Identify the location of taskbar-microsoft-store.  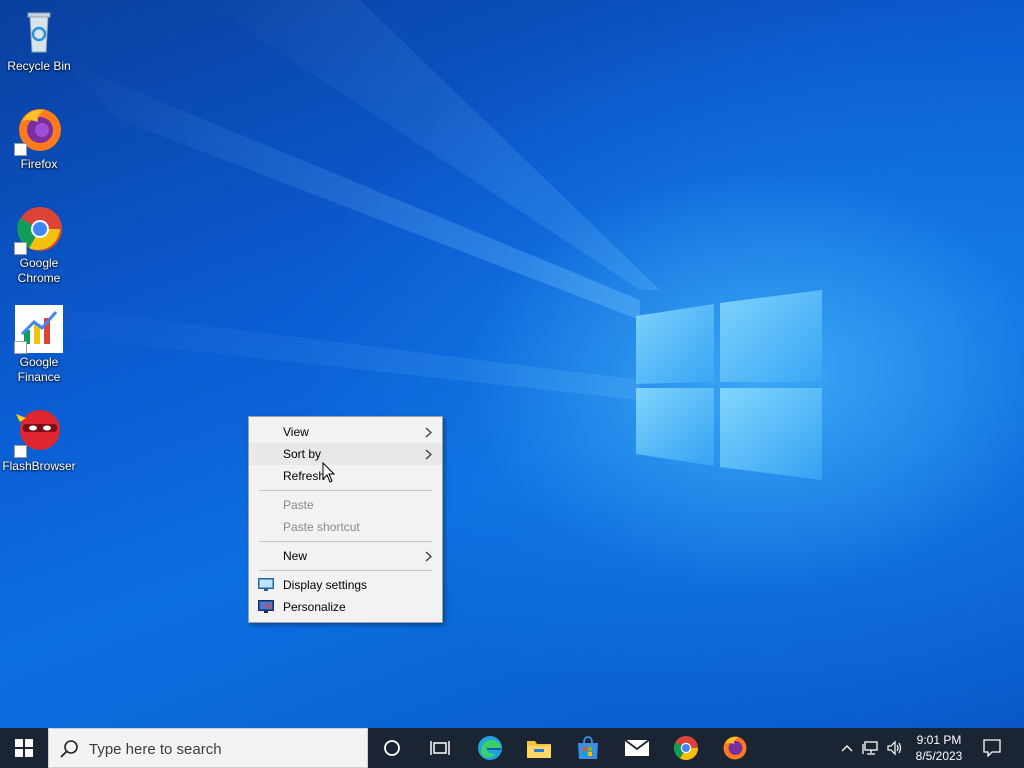
(588, 748).